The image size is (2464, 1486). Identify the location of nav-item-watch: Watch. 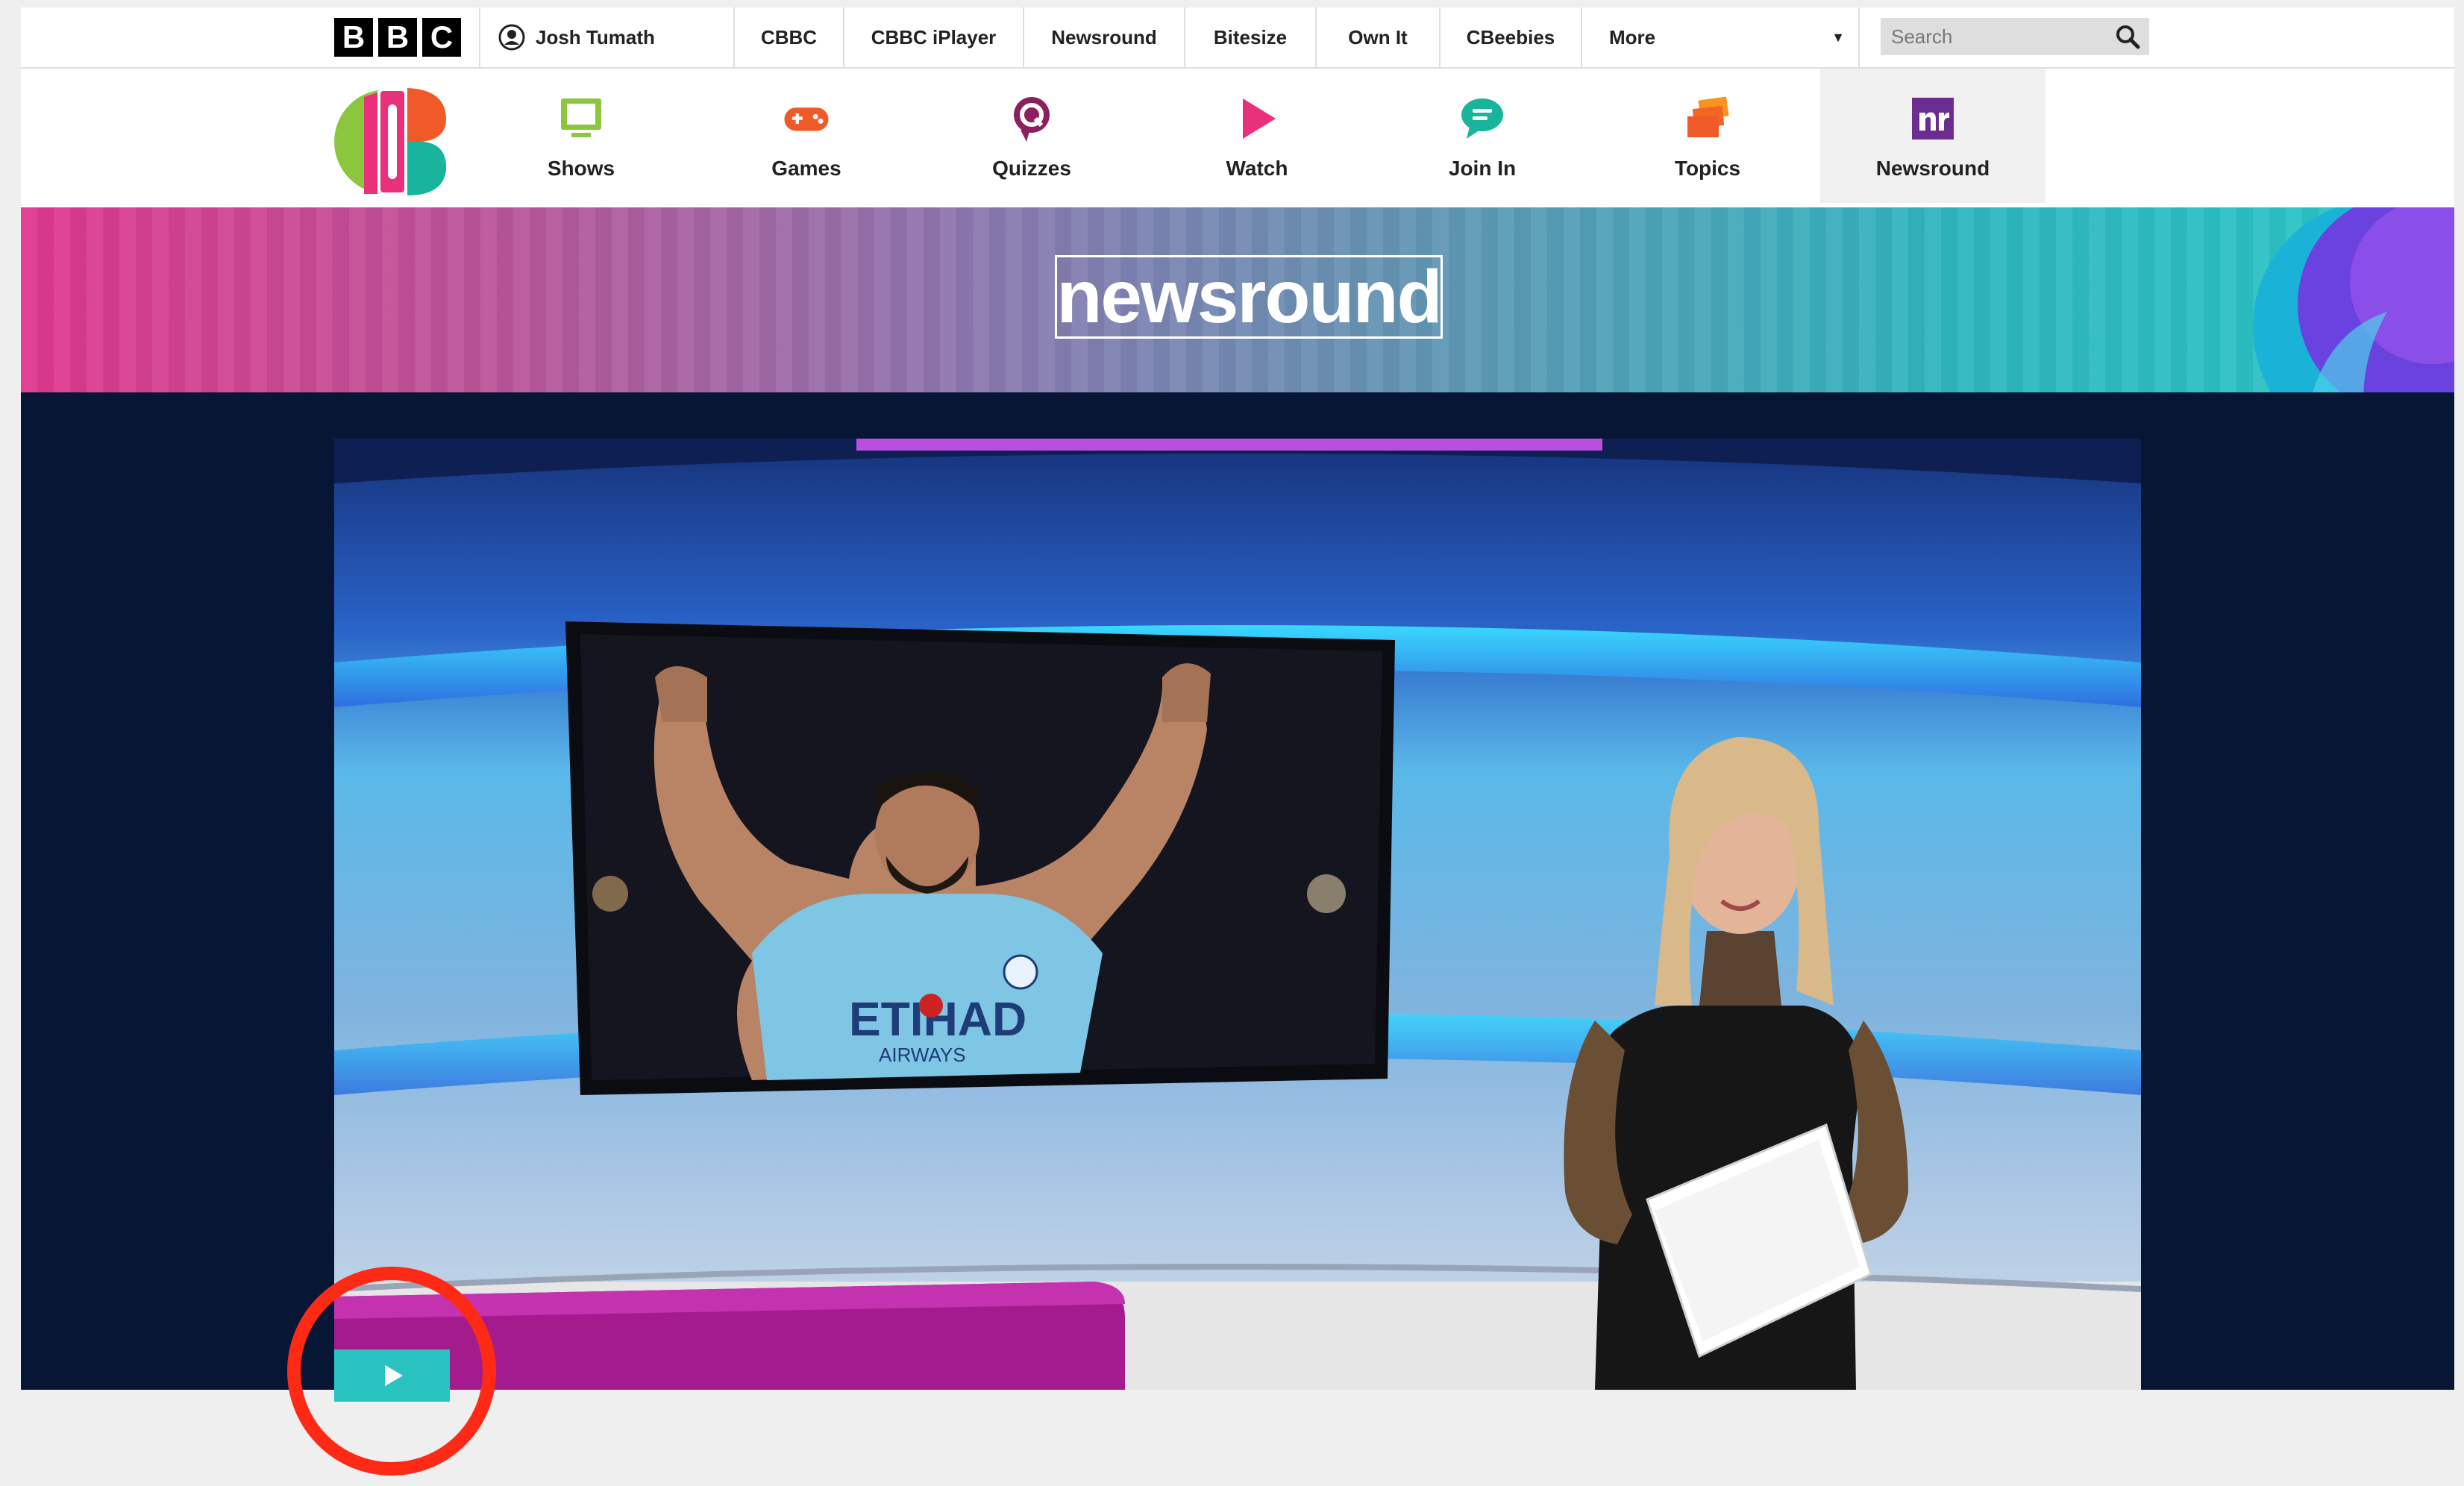
(1257, 136).